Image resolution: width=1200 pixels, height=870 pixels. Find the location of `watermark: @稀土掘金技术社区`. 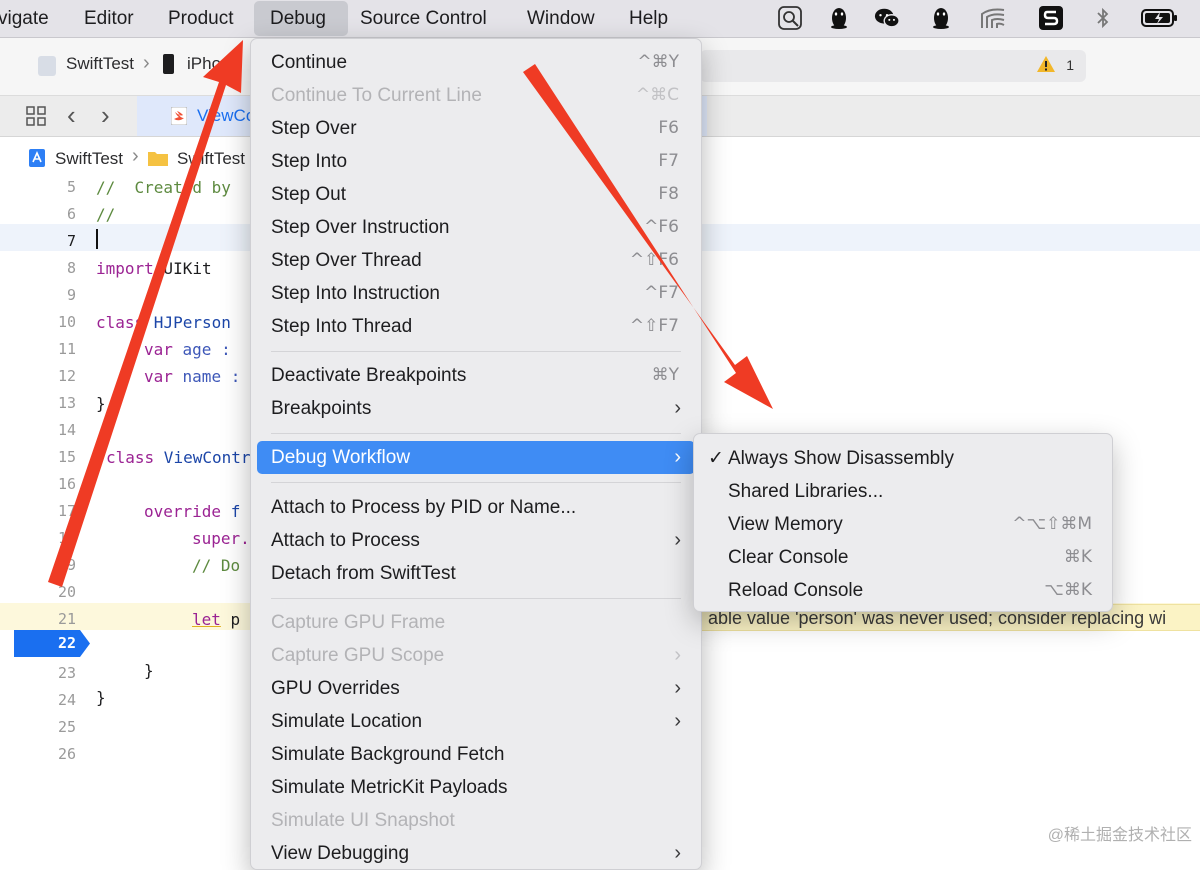

watermark: @稀土掘金技术社区 is located at coordinates (1119, 835).